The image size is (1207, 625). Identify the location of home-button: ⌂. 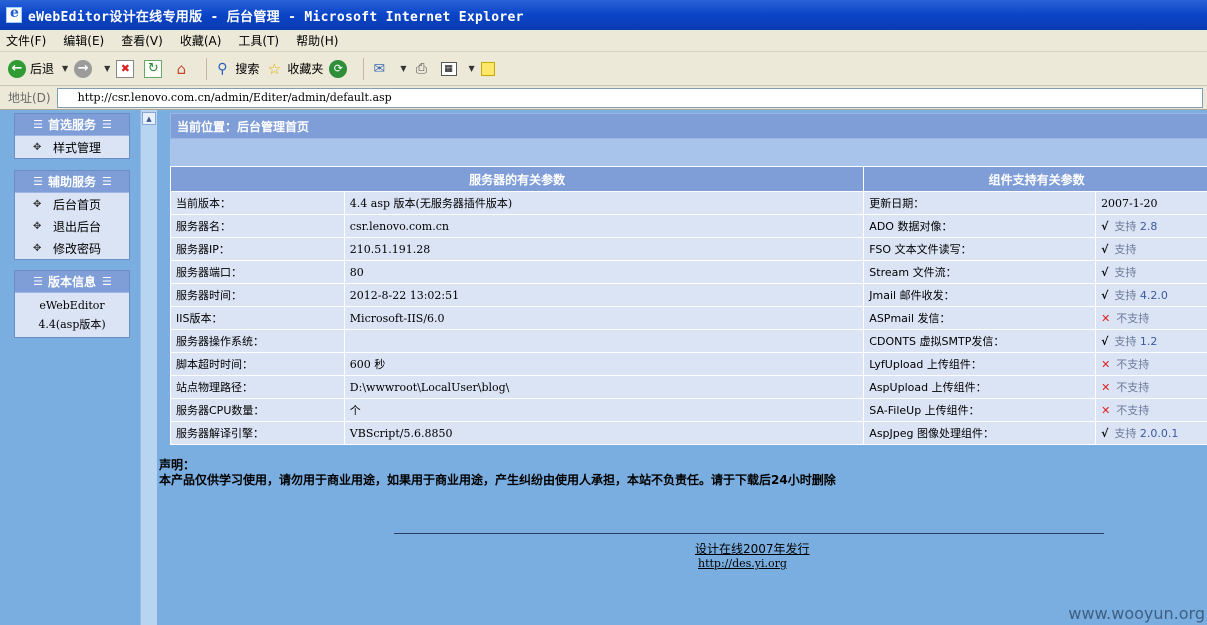
(183, 69).